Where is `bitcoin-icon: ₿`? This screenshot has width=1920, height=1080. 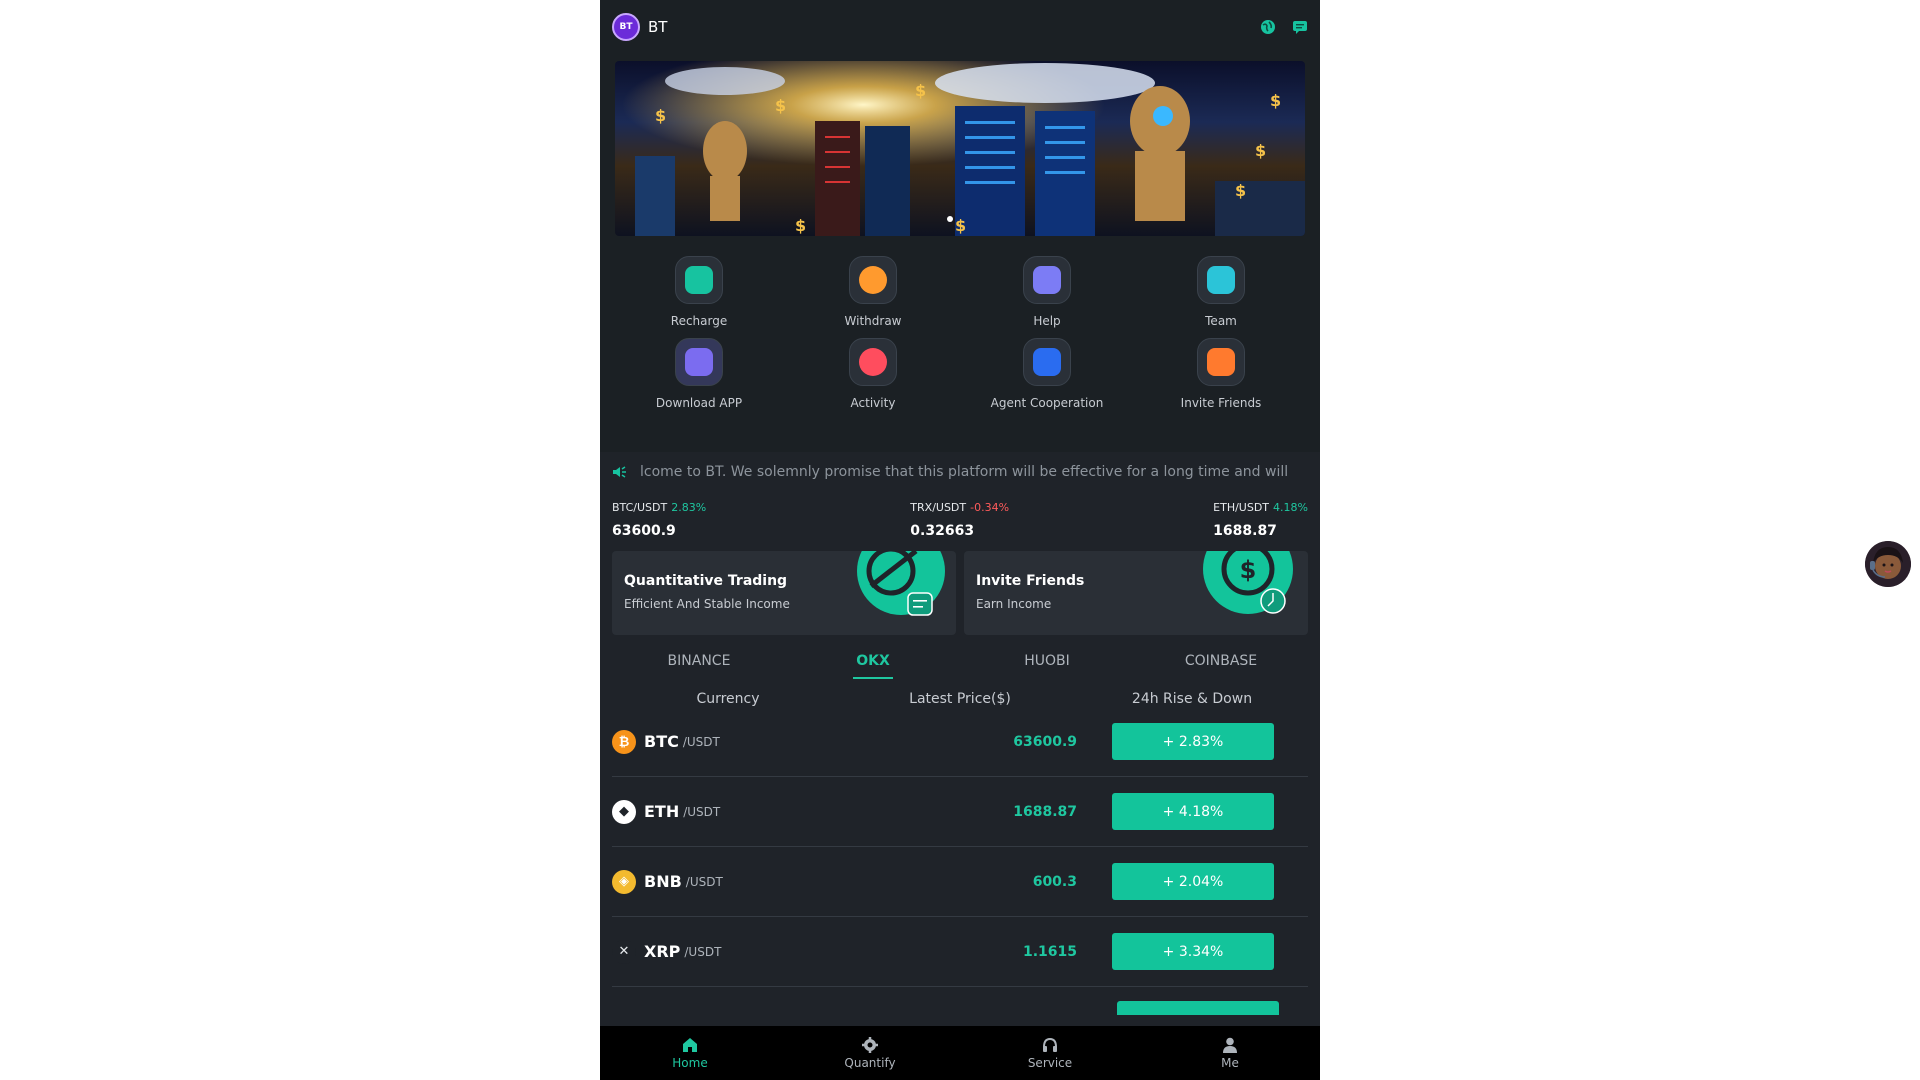 bitcoin-icon: ₿ is located at coordinates (624, 741).